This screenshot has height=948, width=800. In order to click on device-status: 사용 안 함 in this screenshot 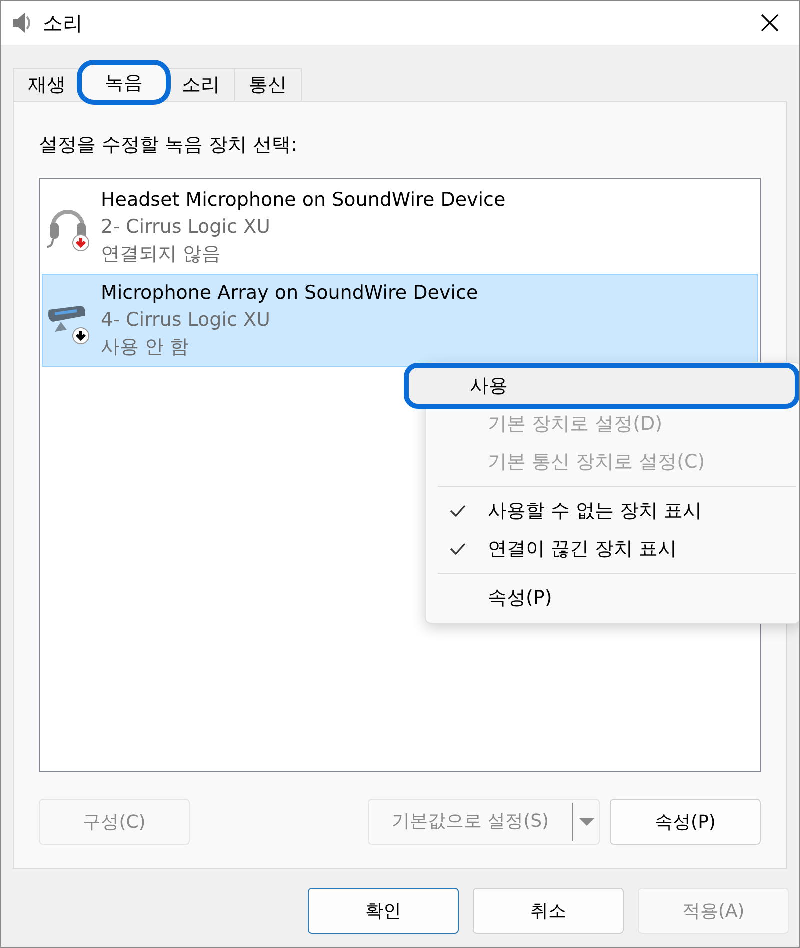, I will do `click(145, 347)`.